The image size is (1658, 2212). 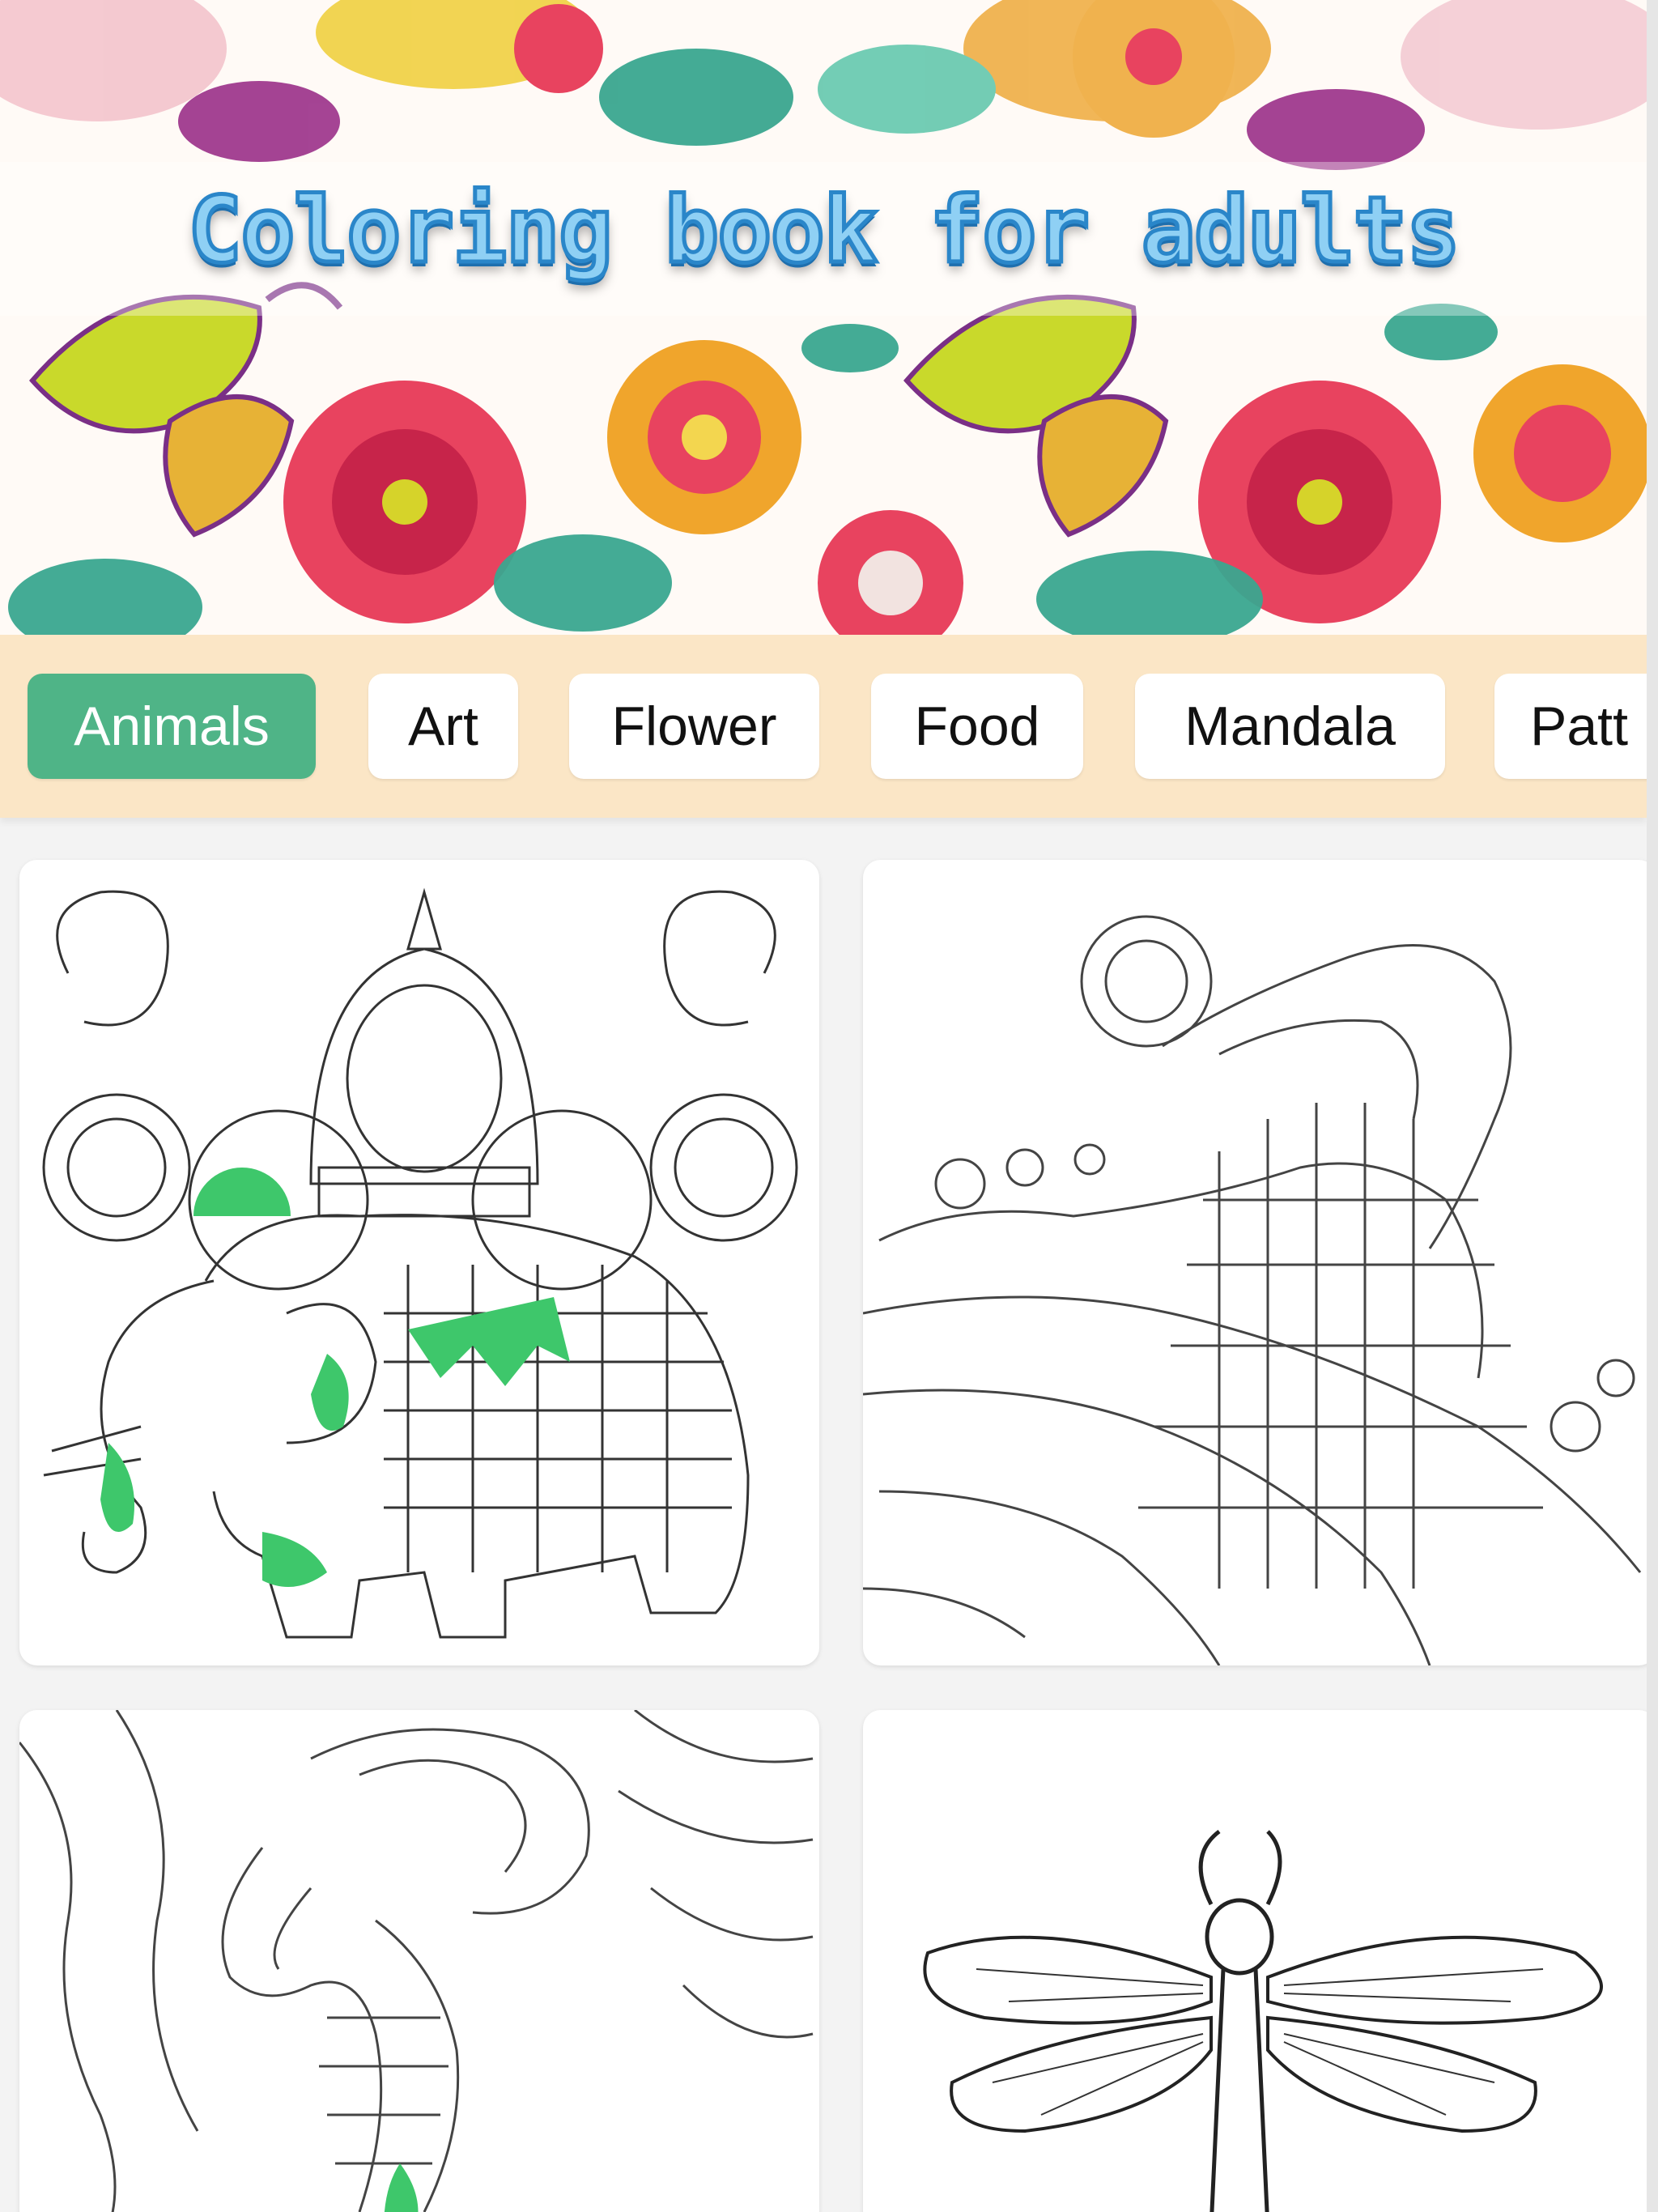 I want to click on category-tab-bar: Animals Art Flower Food Mandala Patt, so click(x=823, y=727).